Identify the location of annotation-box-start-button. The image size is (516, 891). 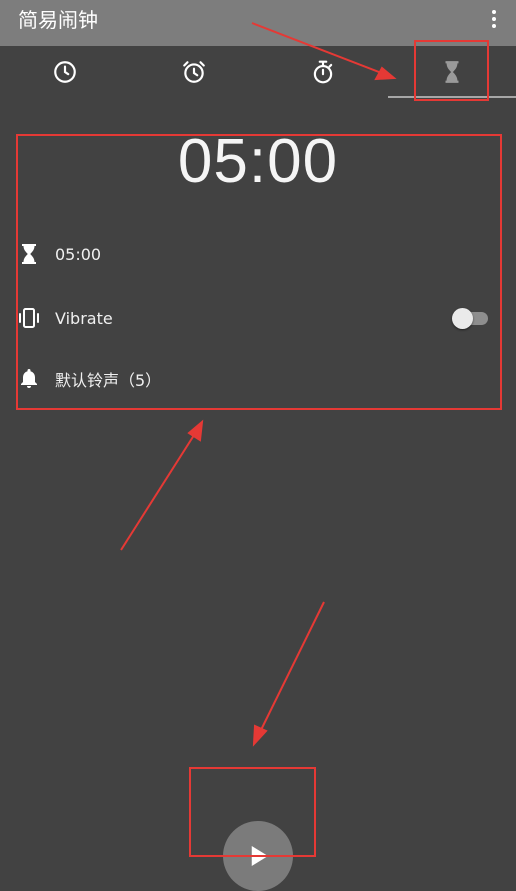
(252, 812).